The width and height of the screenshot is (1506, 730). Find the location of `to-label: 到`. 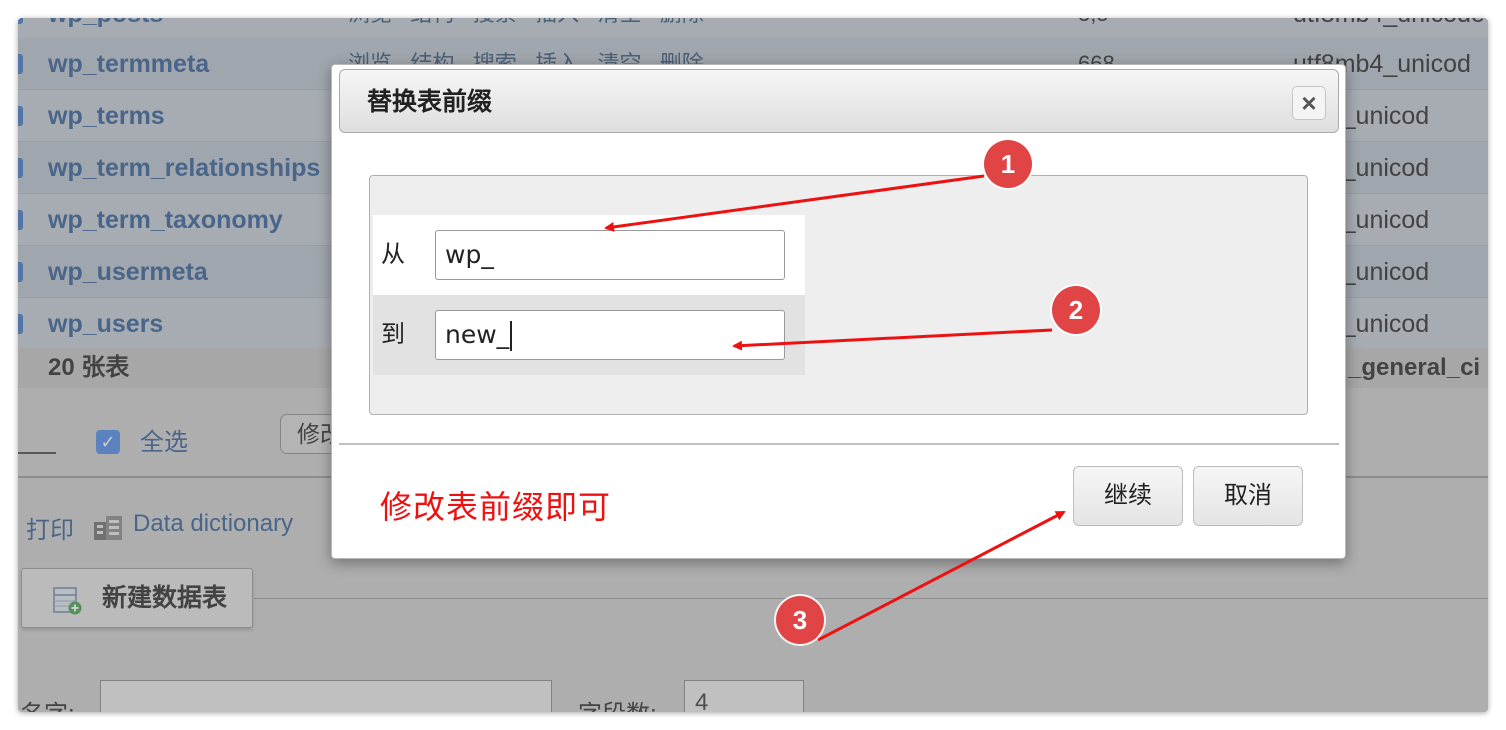

to-label: 到 is located at coordinates (393, 334).